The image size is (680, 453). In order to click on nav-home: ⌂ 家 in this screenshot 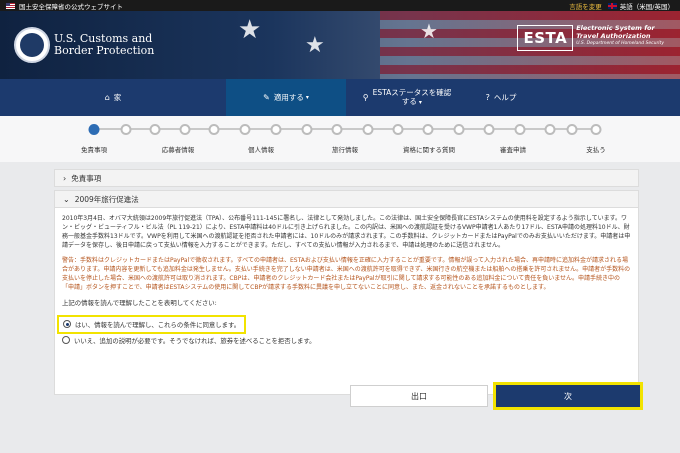, I will do `click(113, 97)`.